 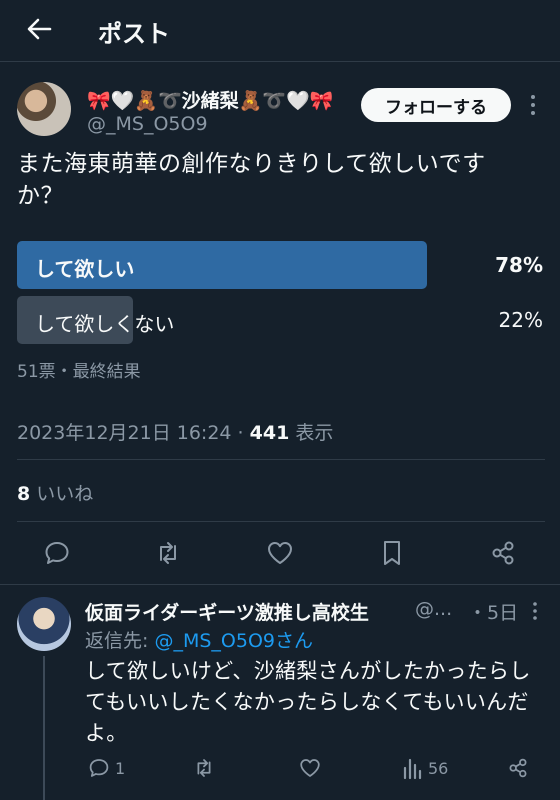 What do you see at coordinates (120, 768) in the screenshot?
I see `reply-count: 1` at bounding box center [120, 768].